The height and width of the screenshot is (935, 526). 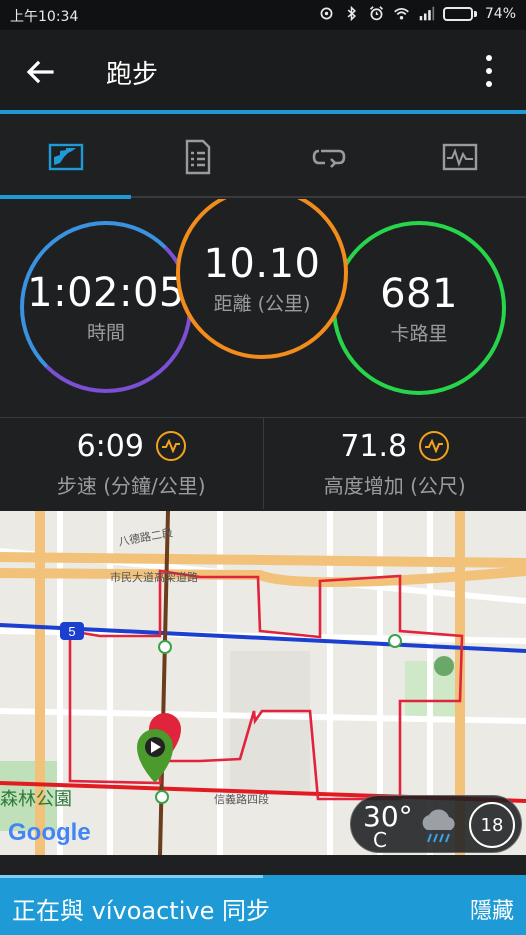 I want to click on time-label: 時間, so click(x=105, y=332).